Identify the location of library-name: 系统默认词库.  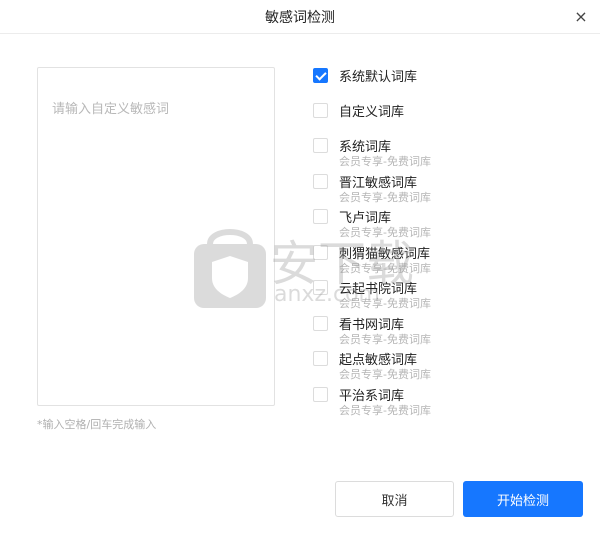
(378, 77).